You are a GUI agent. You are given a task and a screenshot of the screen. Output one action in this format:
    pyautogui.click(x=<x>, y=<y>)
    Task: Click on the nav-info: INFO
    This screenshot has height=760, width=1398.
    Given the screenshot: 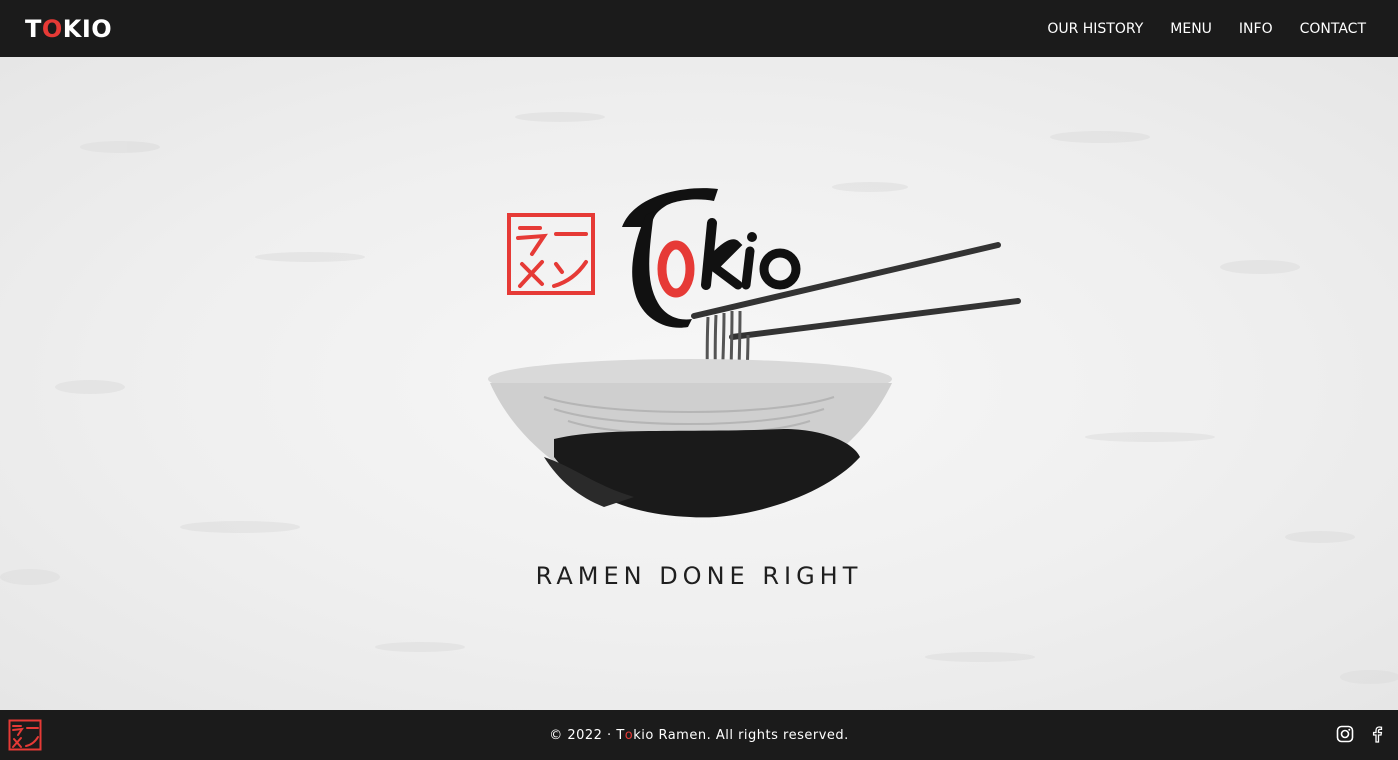 What is the action you would take?
    pyautogui.click(x=1256, y=29)
    